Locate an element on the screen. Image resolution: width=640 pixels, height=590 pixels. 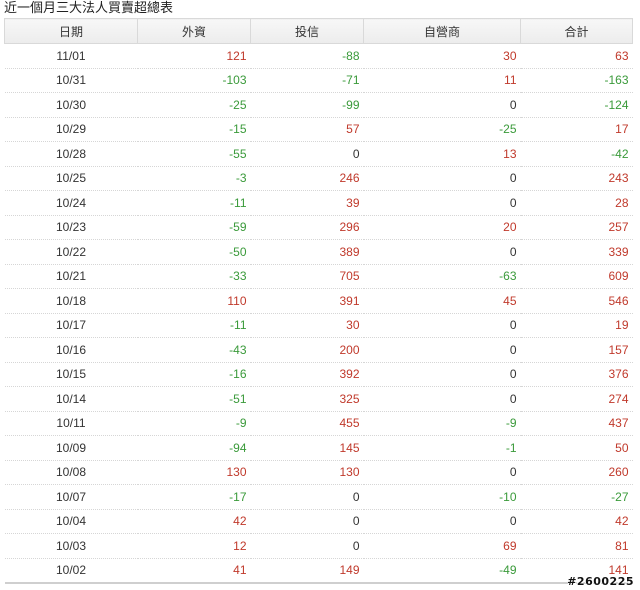
cell-foreign: -51 is located at coordinates (194, 399).